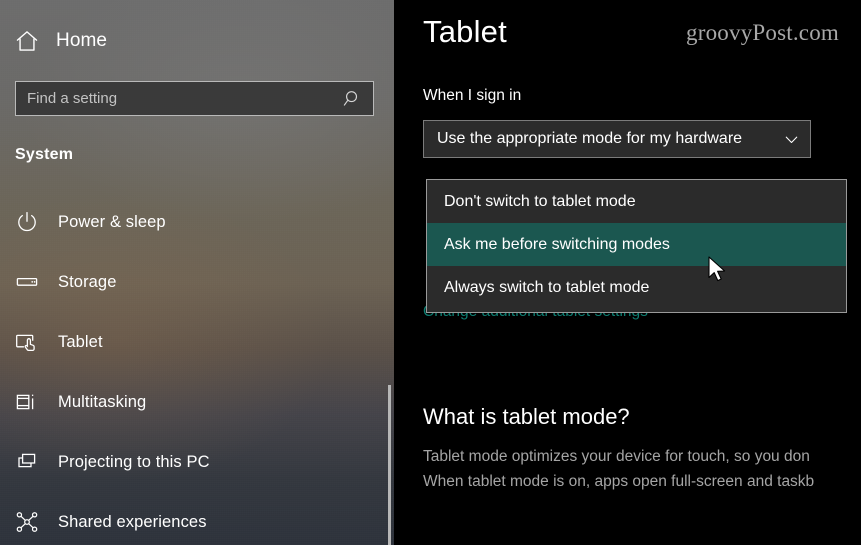 The height and width of the screenshot is (545, 861). I want to click on sidebar-item-label: Multitasking, so click(102, 401).